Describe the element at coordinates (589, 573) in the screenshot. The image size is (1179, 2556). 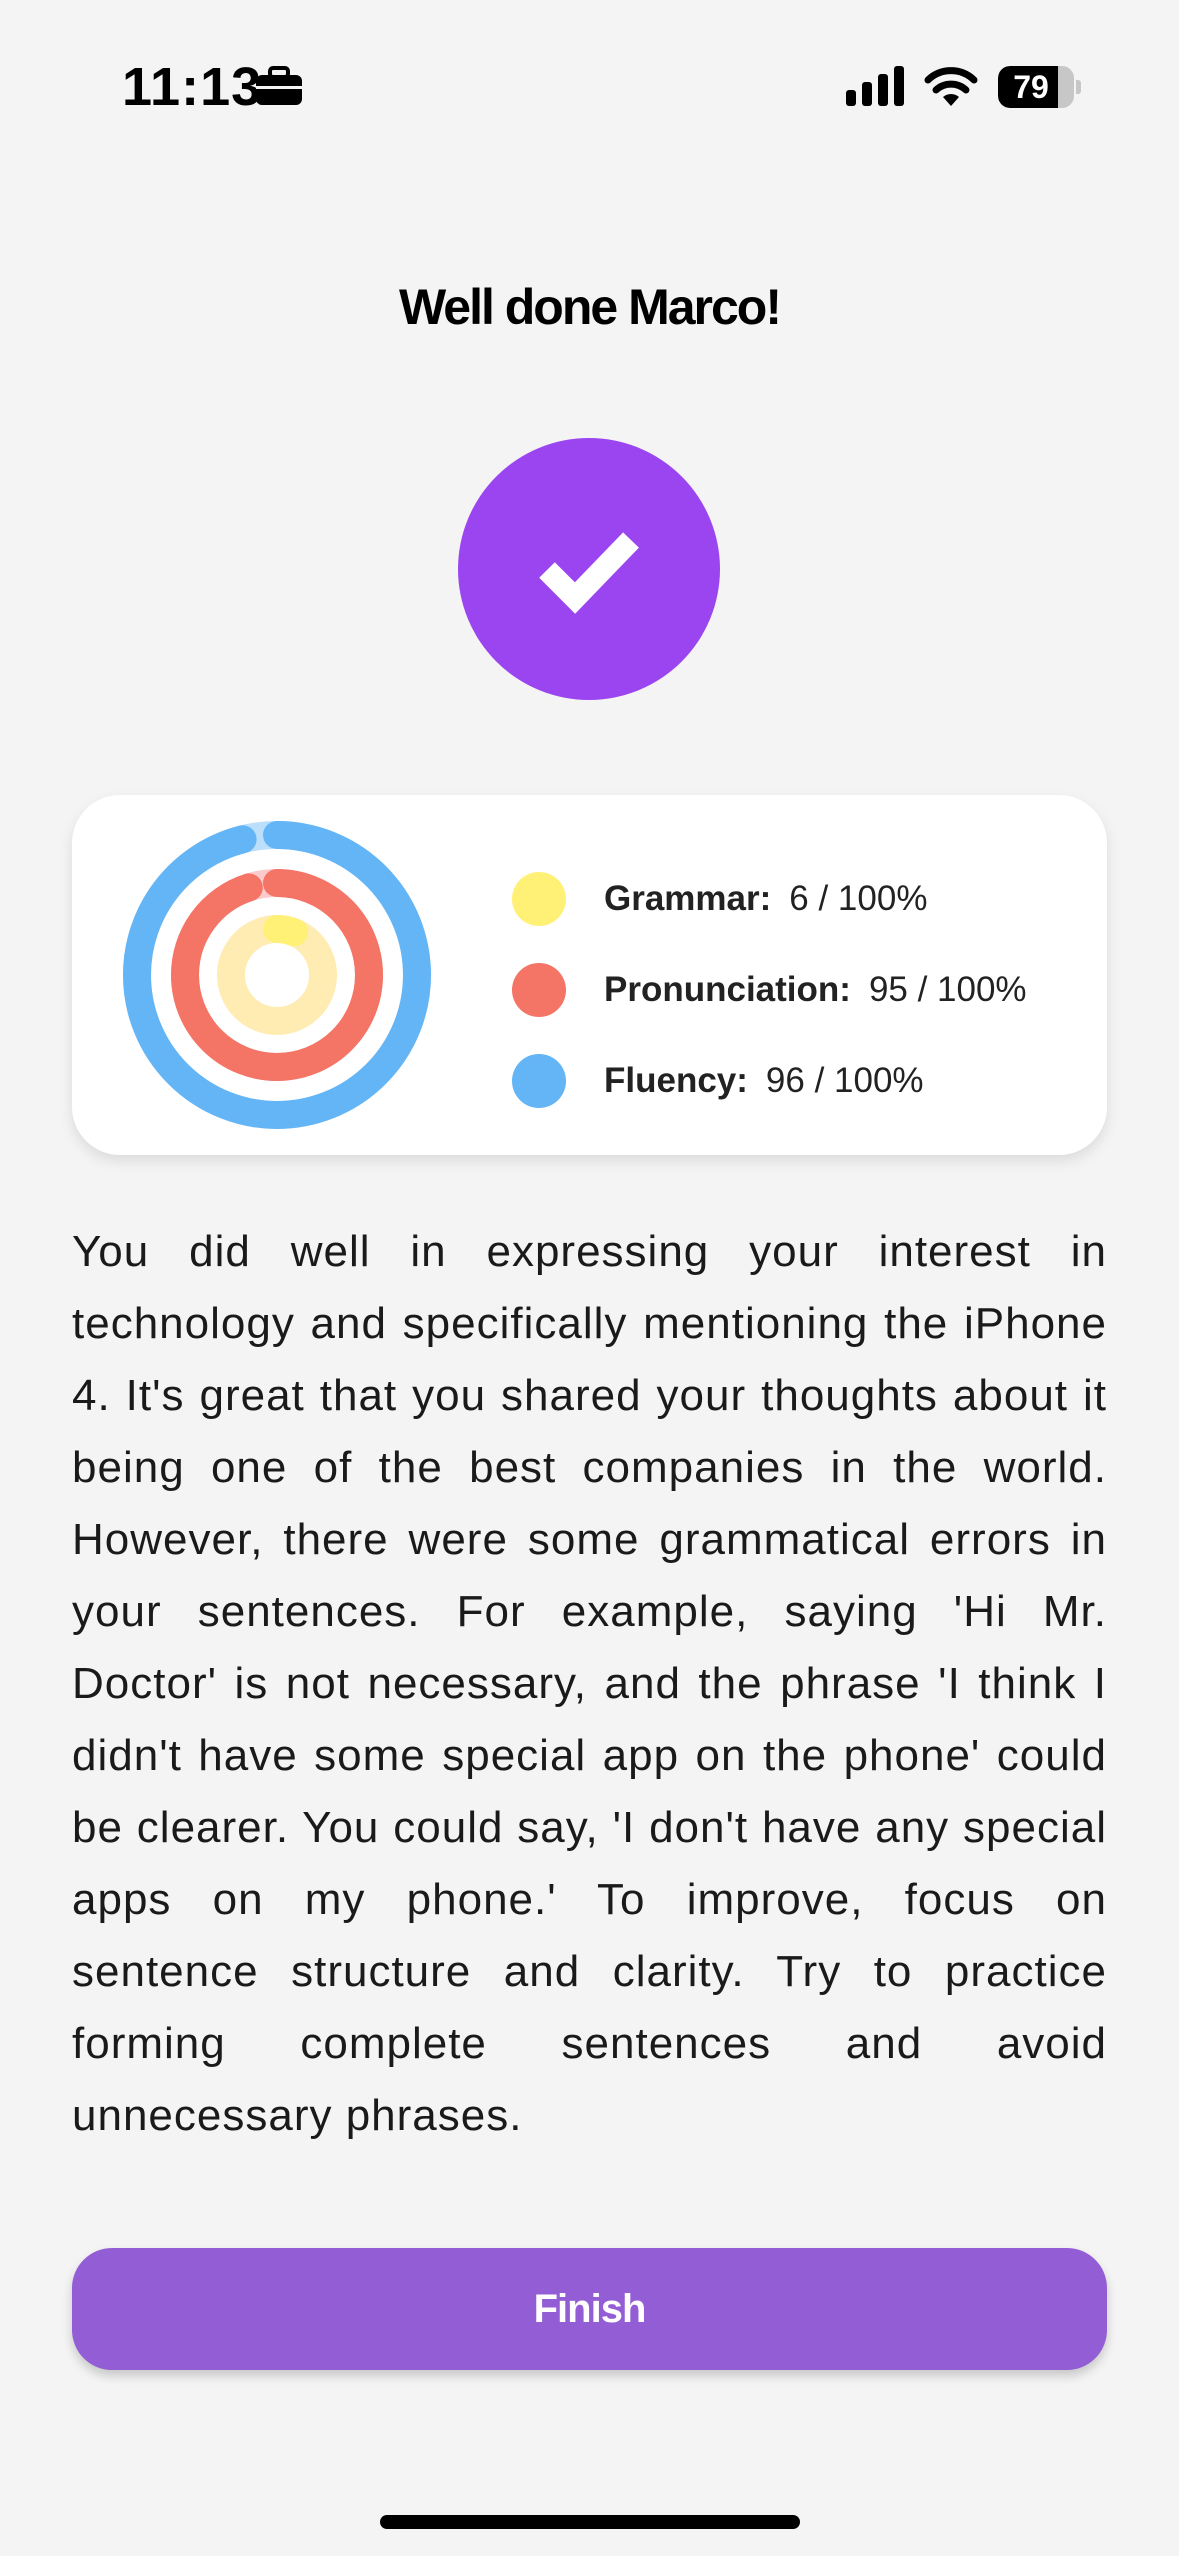
I see `checkmark-icon` at that location.